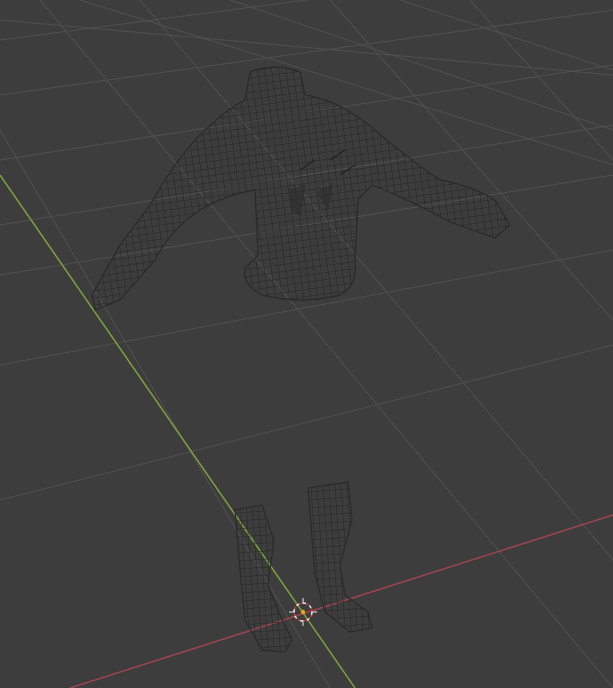 The image size is (613, 688). I want to click on left-boot-mesh, so click(263, 578).